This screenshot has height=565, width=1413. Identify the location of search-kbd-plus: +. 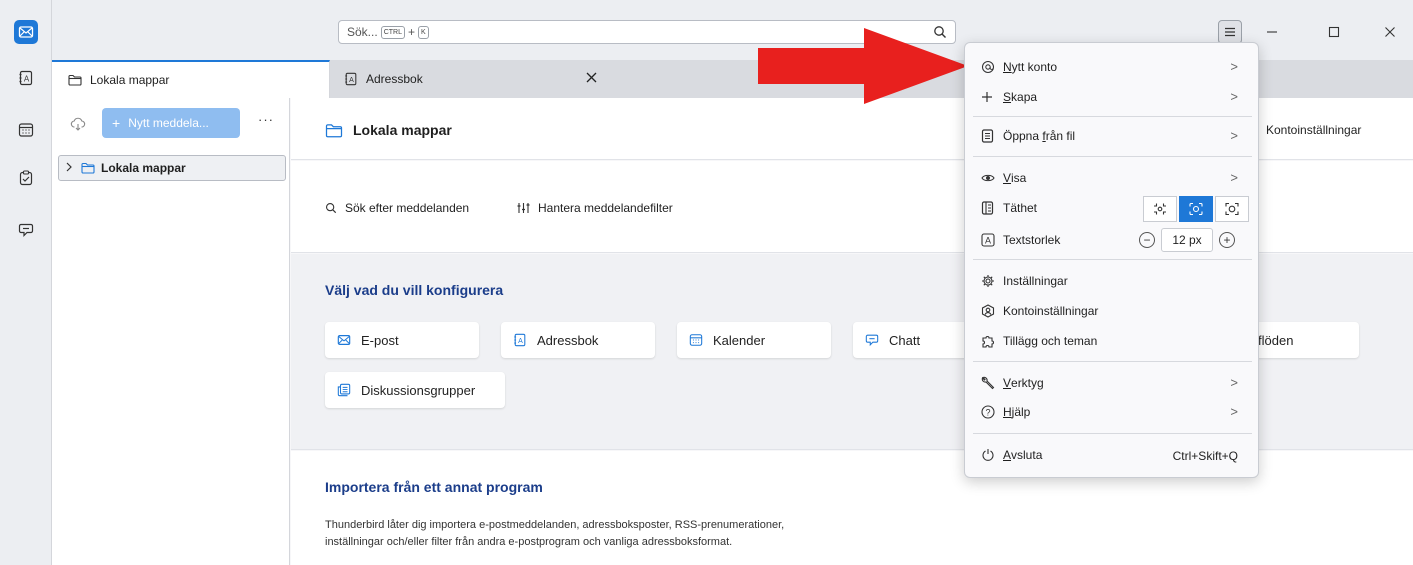
(411, 32).